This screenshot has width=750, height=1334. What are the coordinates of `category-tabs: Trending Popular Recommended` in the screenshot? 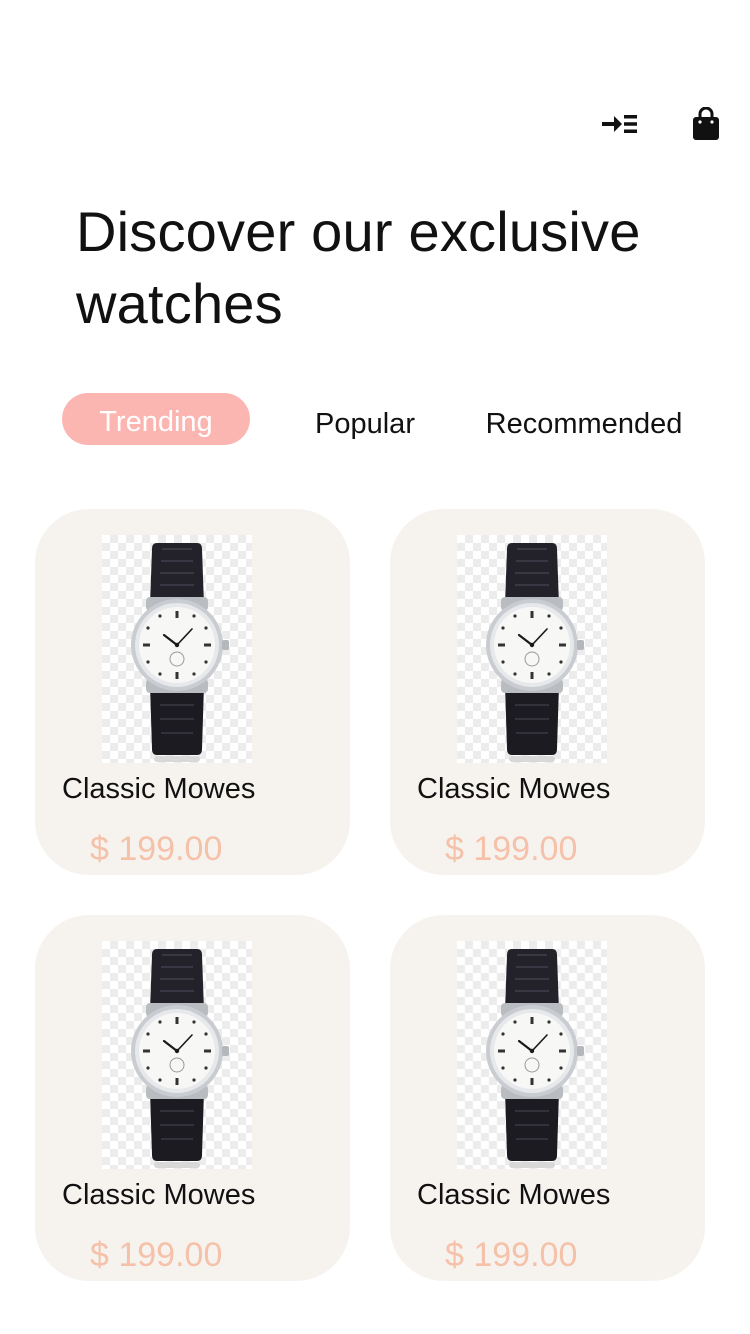 It's located at (375, 420).